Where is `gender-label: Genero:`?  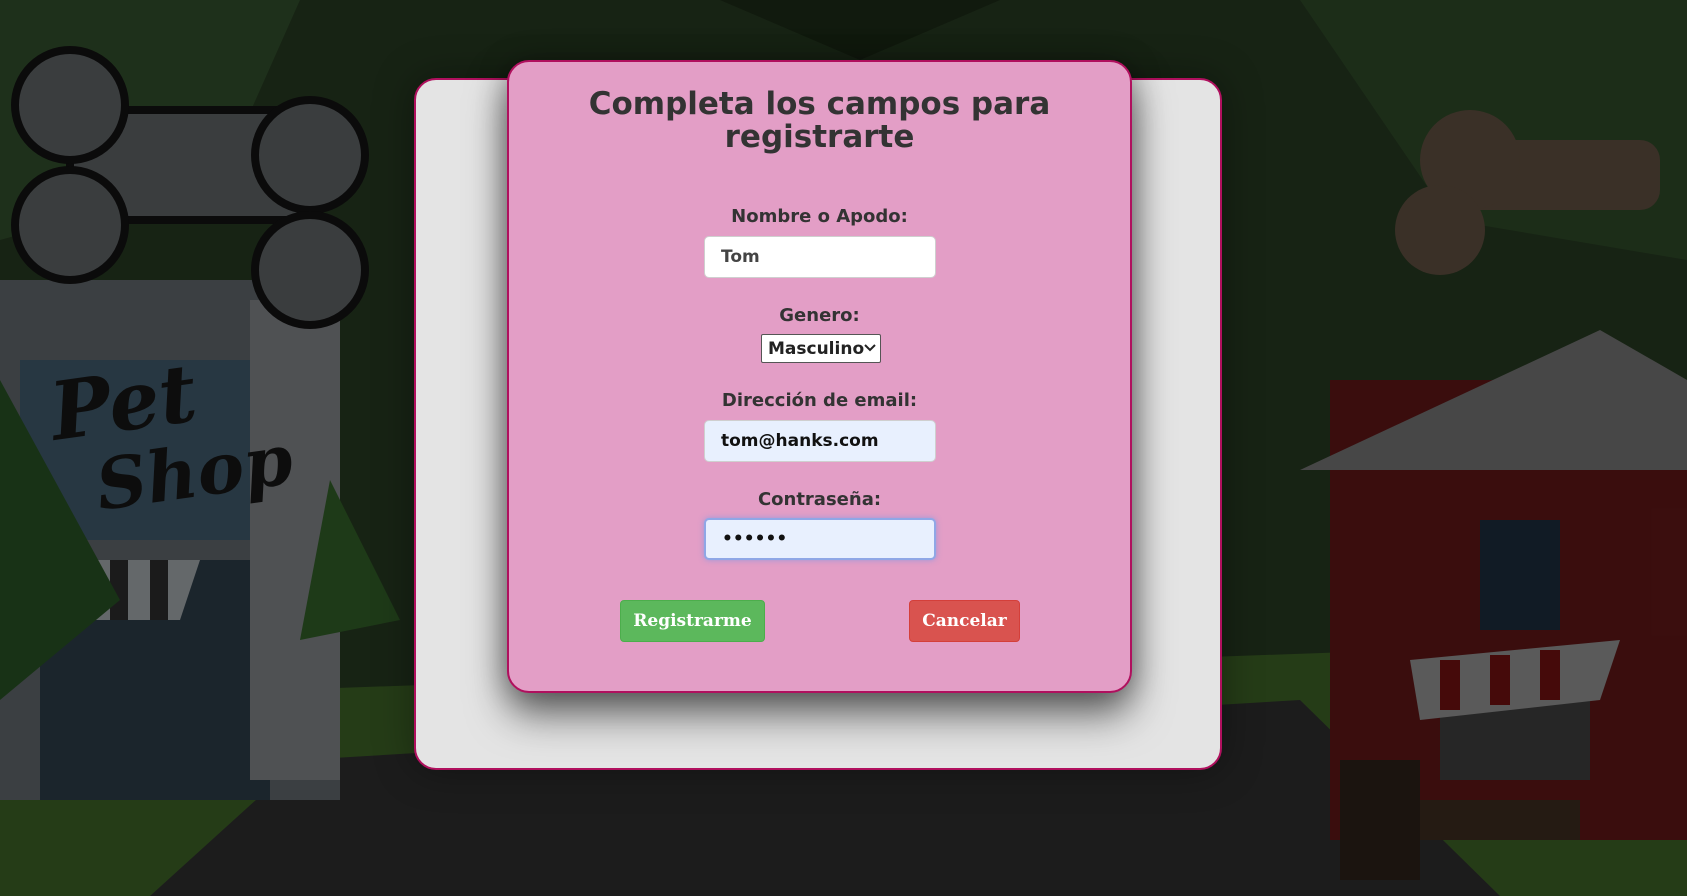
gender-label: Genero: is located at coordinates (819, 315).